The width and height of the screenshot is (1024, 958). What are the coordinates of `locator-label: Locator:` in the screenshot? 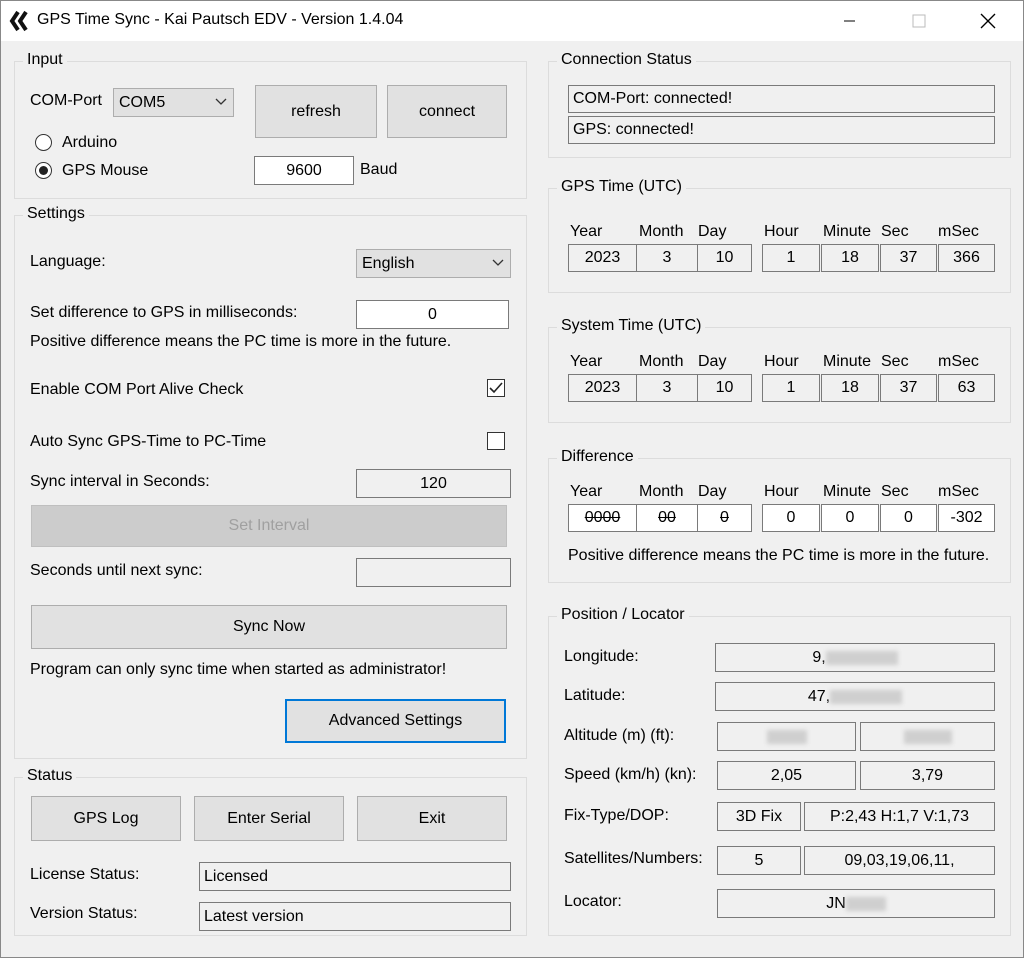 It's located at (593, 901).